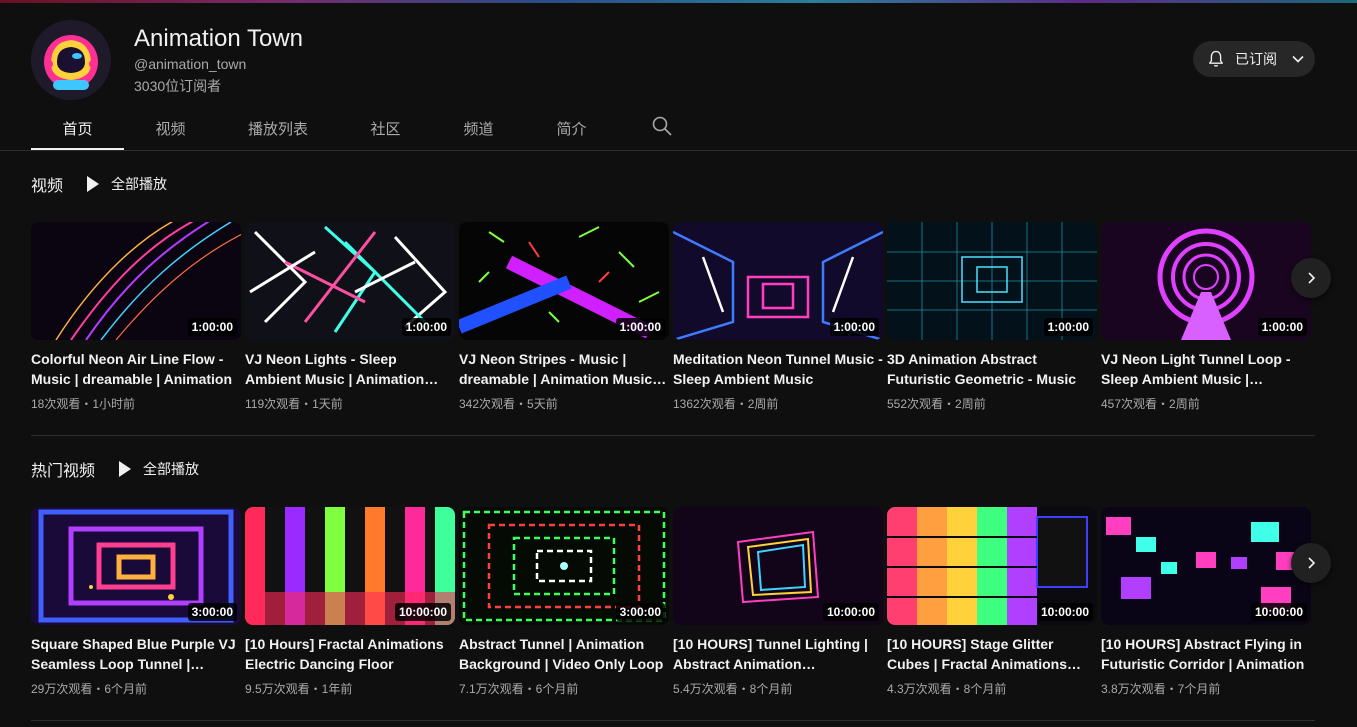 This screenshot has width=1357, height=727. Describe the element at coordinates (726, 404) in the screenshot. I see `video-meta: 1362次观看・2周前` at that location.